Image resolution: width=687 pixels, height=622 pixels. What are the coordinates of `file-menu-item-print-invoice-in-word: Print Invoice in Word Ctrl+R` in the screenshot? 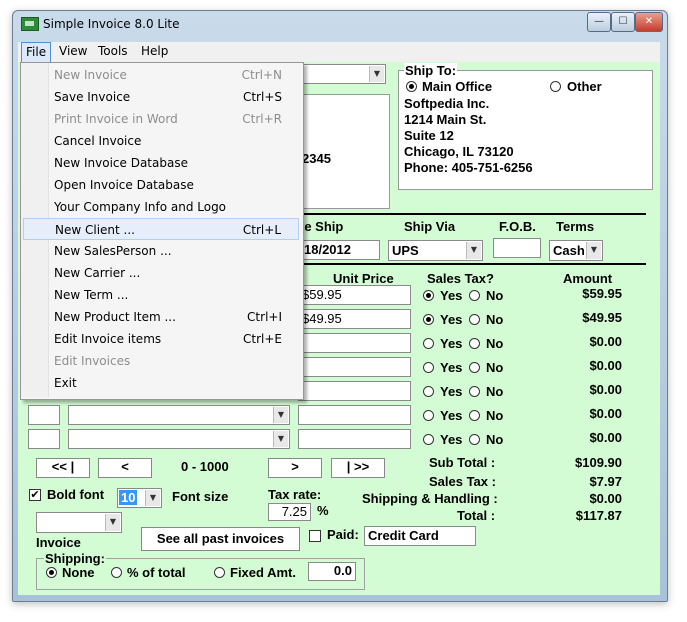 It's located at (161, 119).